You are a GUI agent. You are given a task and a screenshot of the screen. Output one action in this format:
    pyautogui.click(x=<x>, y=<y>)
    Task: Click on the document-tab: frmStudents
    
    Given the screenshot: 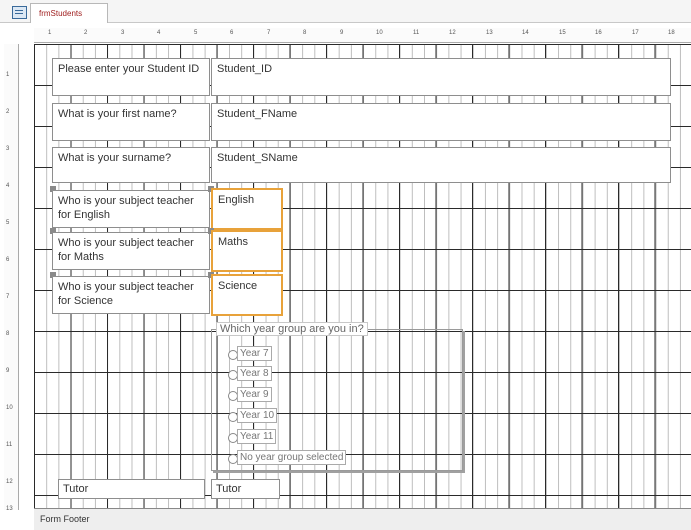 What is the action you would take?
    pyautogui.click(x=69, y=13)
    